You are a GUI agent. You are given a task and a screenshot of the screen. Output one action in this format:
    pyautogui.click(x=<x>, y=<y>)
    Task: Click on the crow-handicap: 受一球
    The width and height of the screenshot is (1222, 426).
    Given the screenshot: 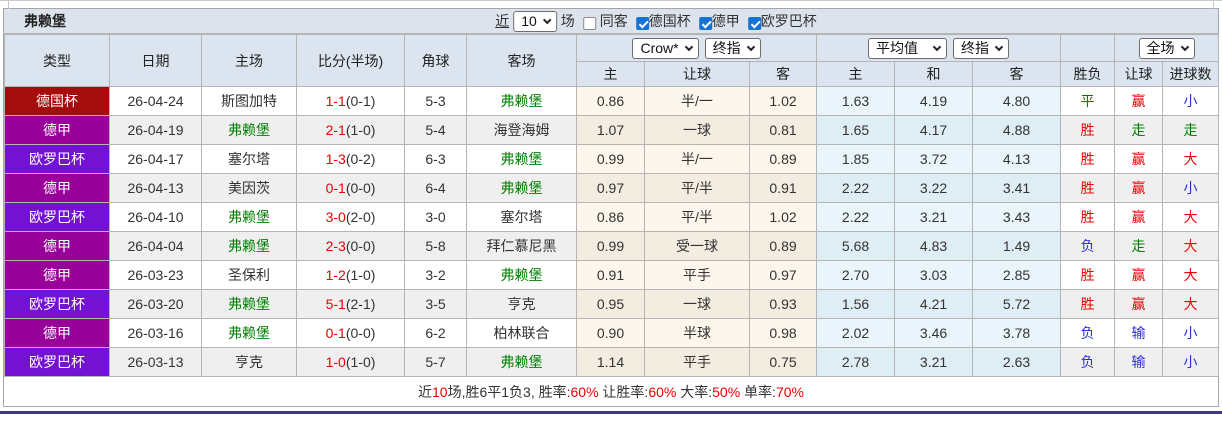 What is the action you would take?
    pyautogui.click(x=697, y=246)
    